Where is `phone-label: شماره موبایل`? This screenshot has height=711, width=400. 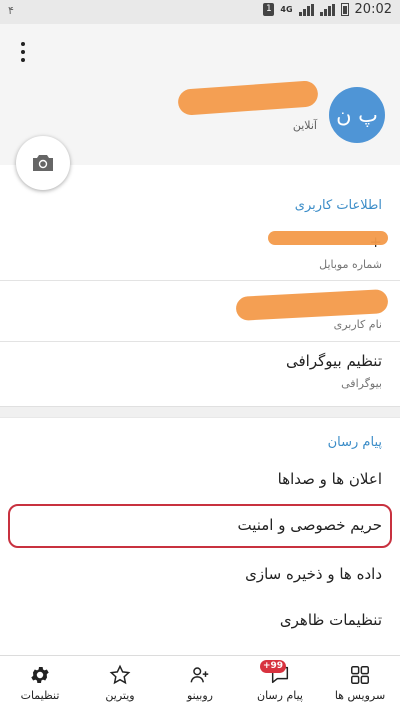 phone-label: شماره موبایل is located at coordinates (350, 264).